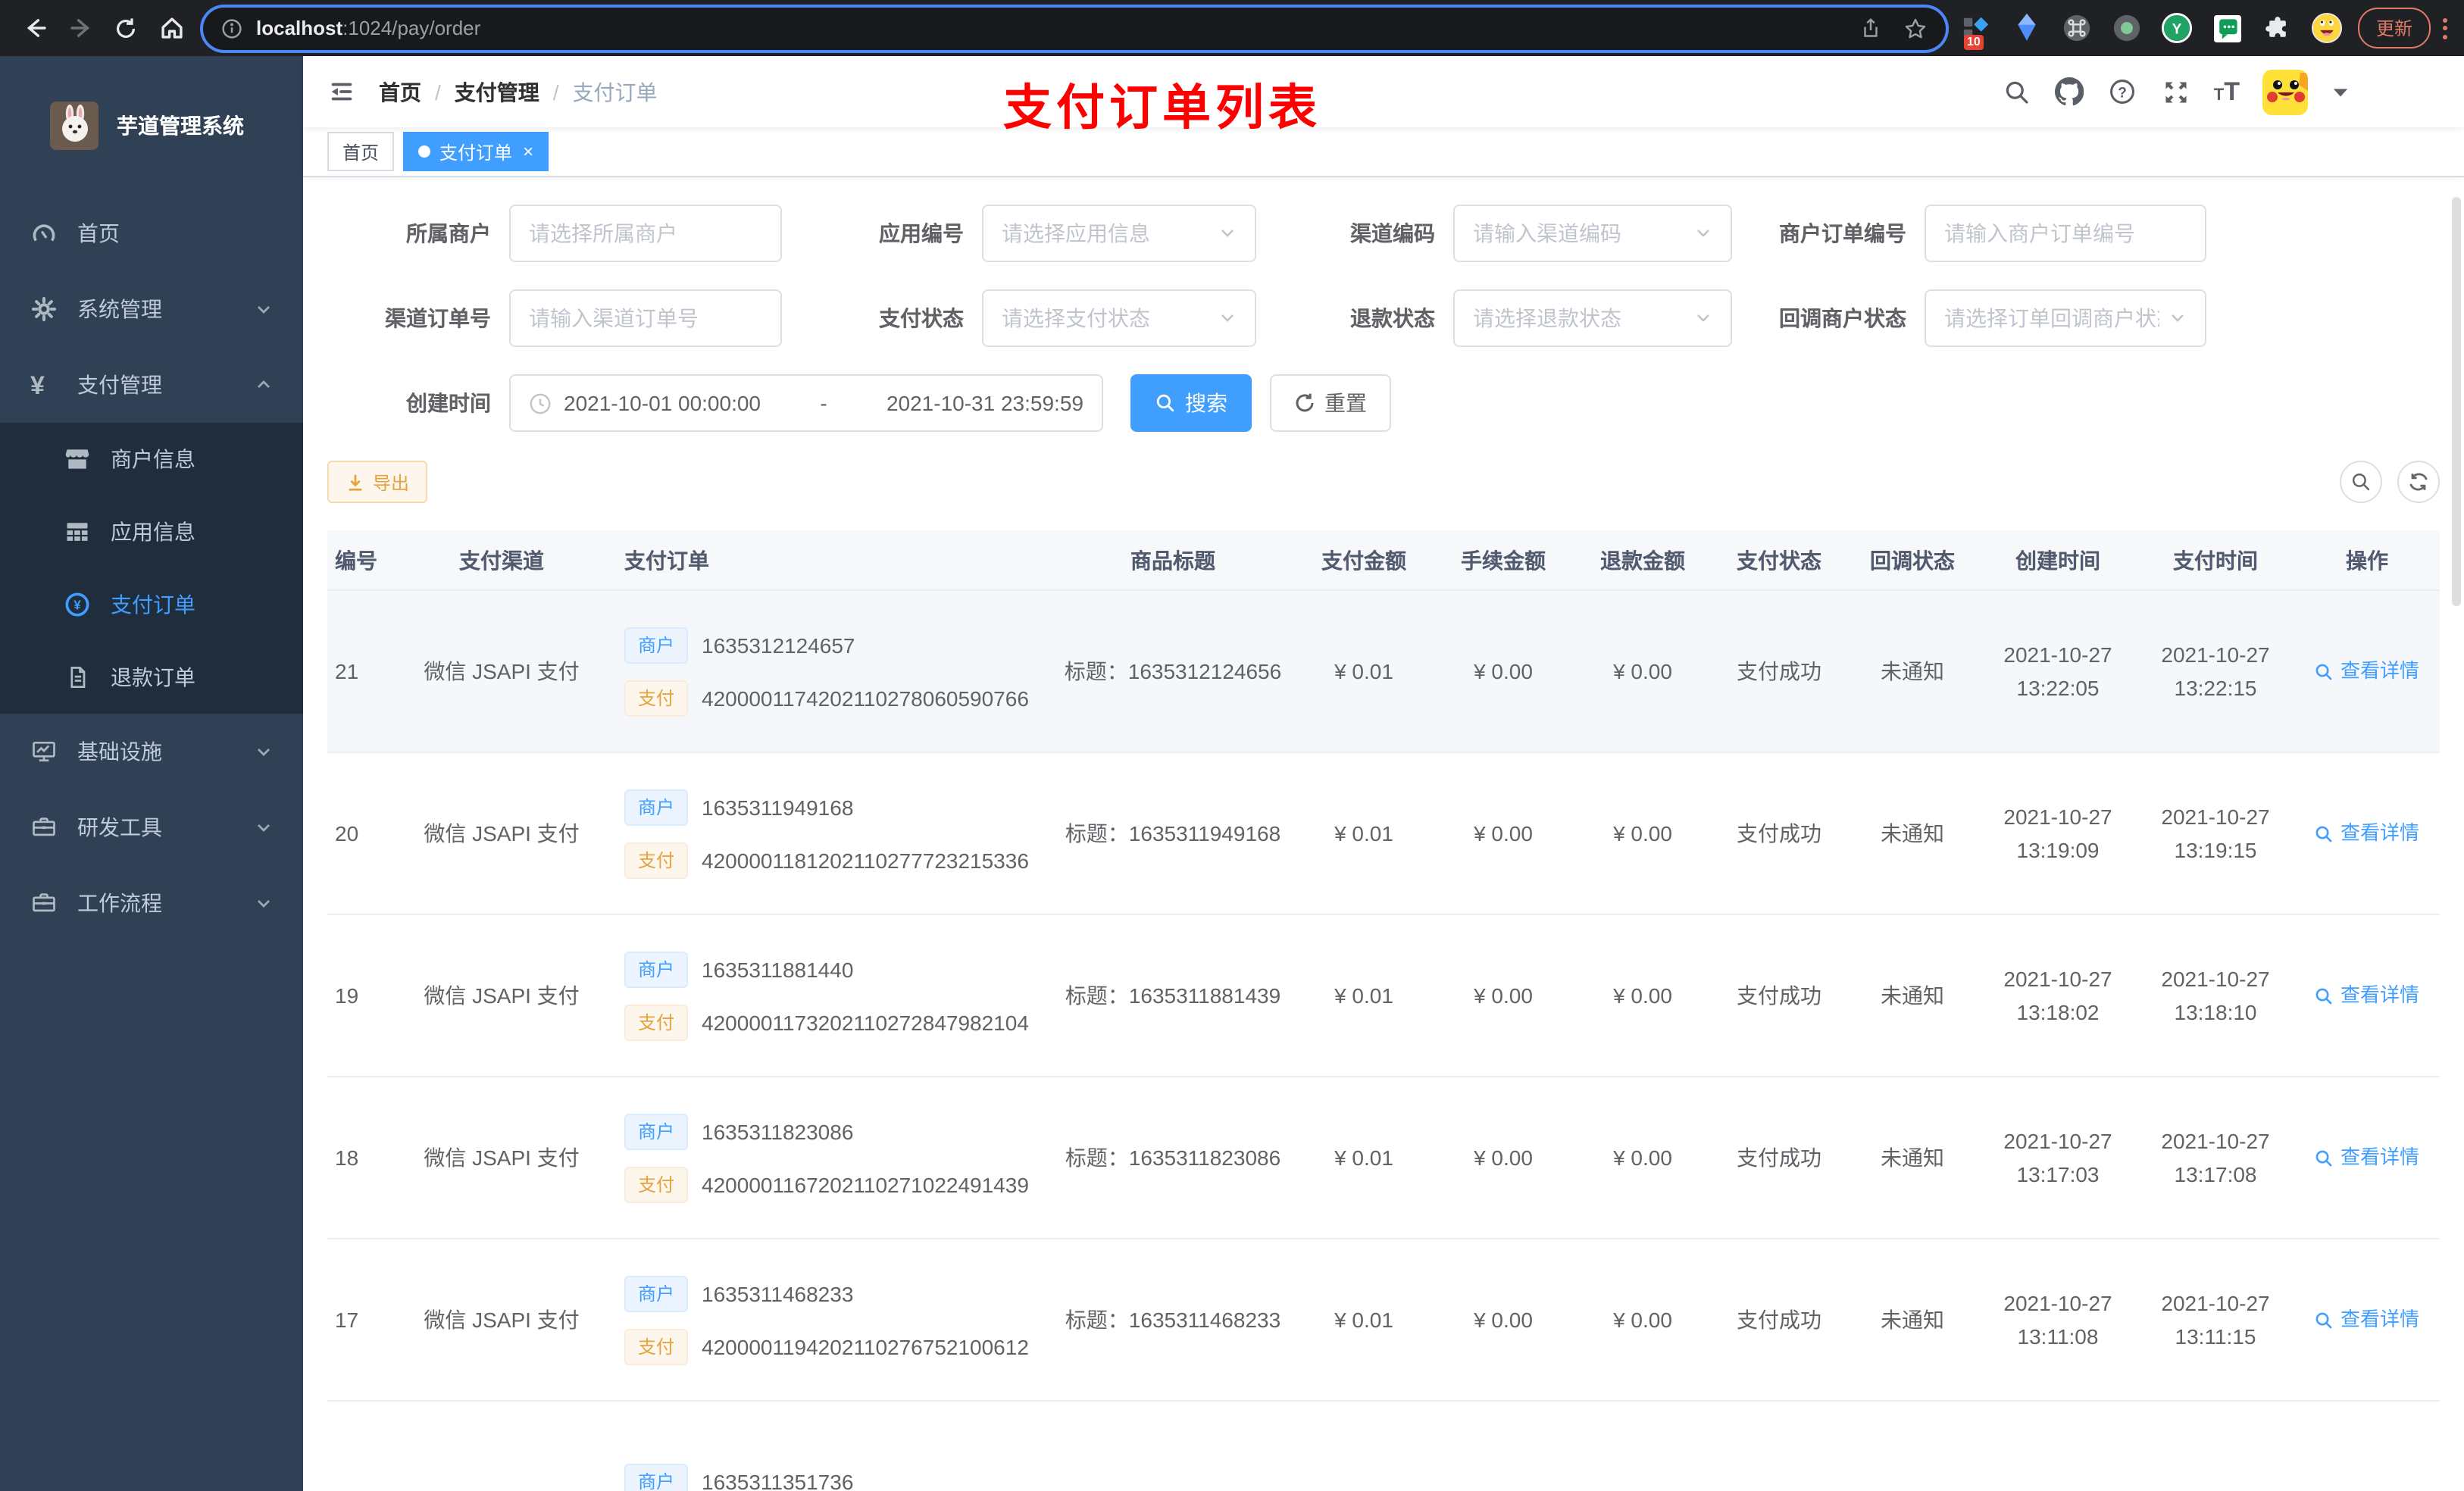 The height and width of the screenshot is (1491, 2464). Describe the element at coordinates (2057, 995) in the screenshot. I see `cell-create-time: 2021-10-27 13:18:02` at that location.